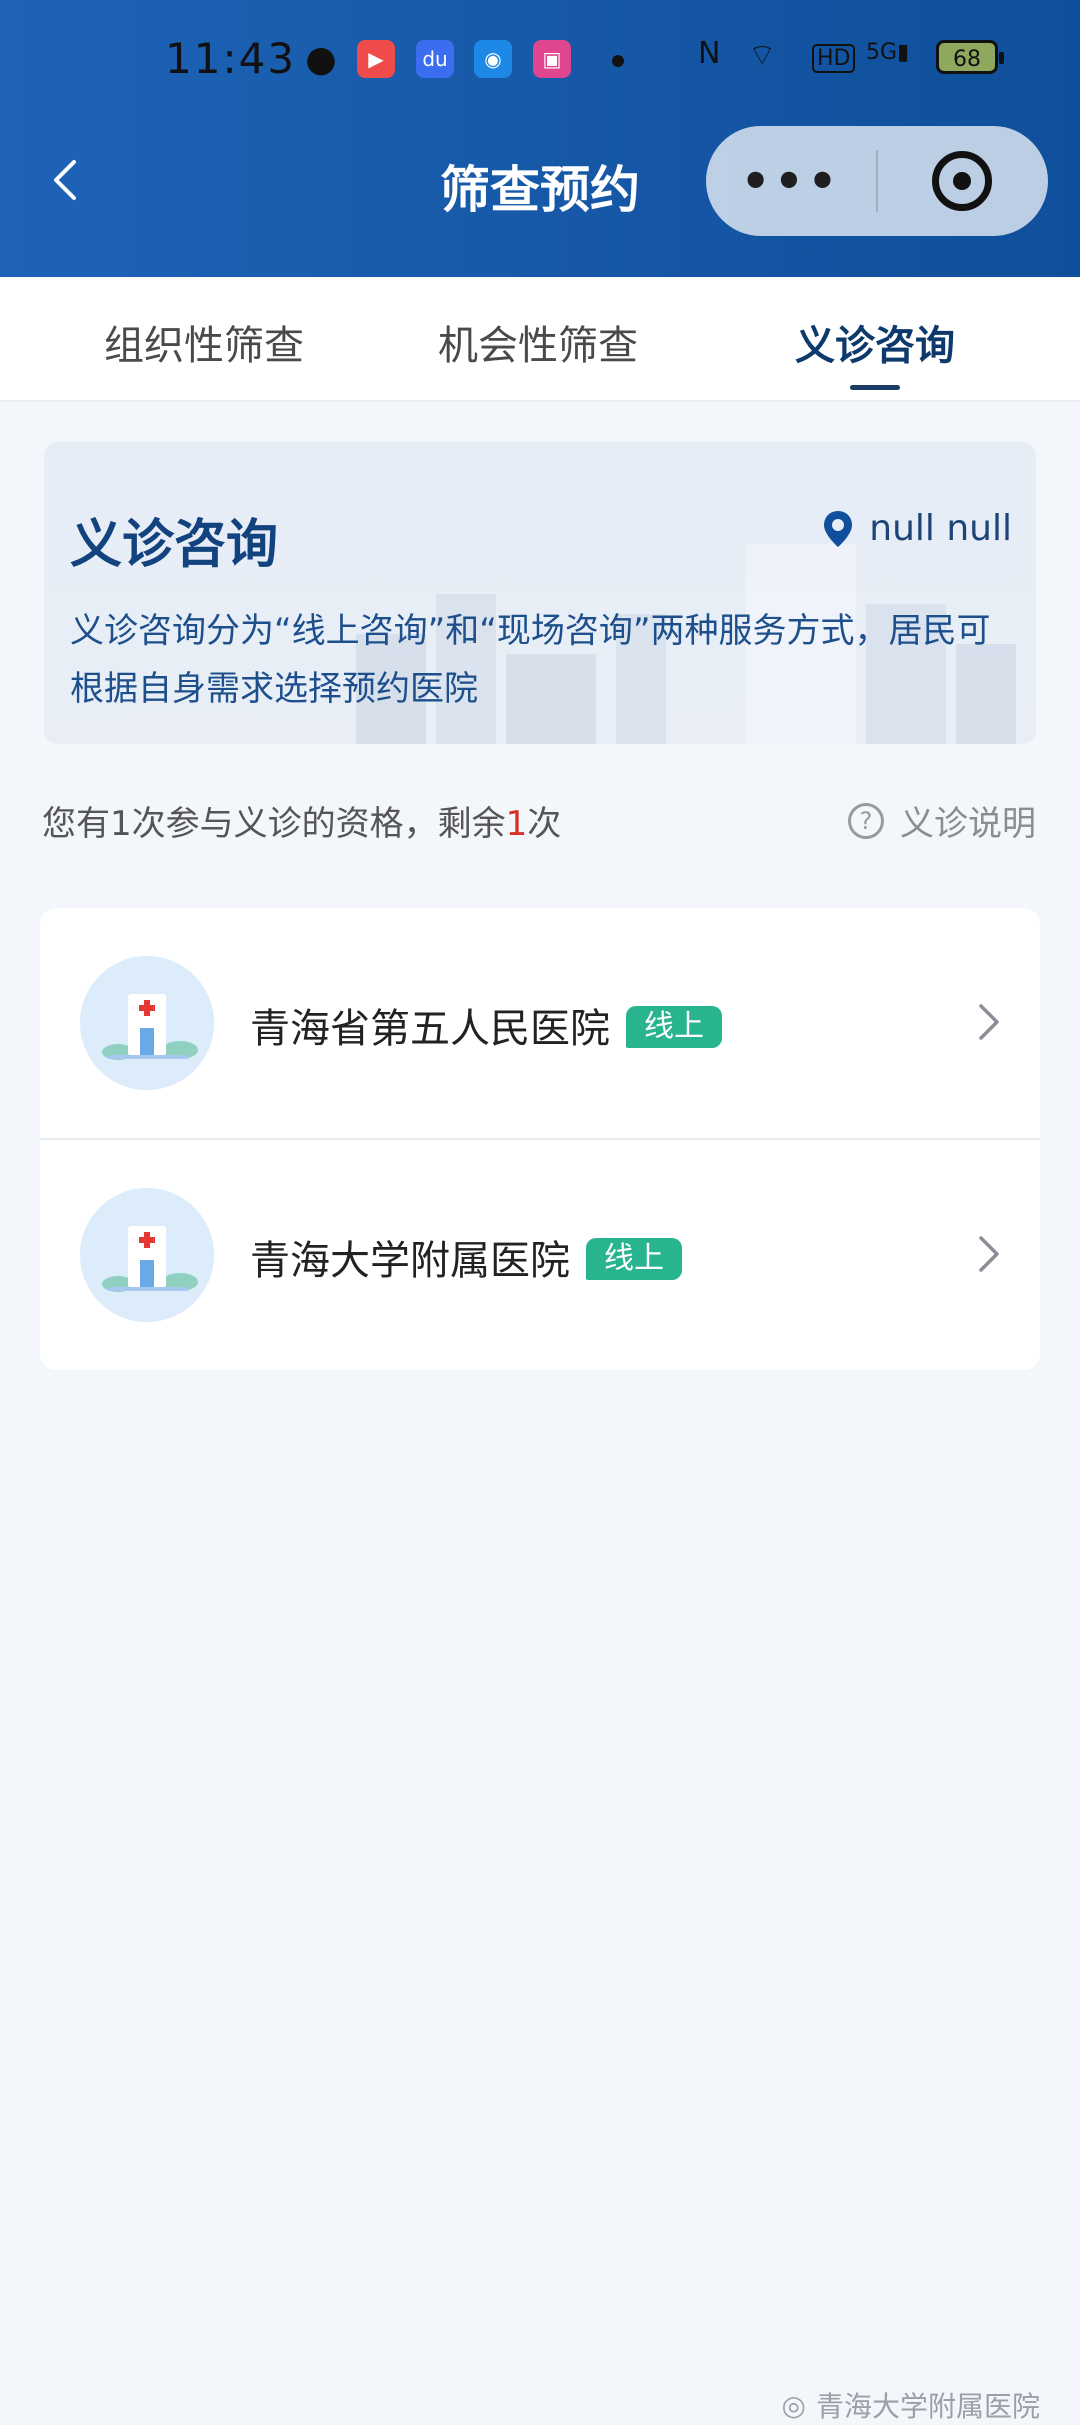 This screenshot has width=1080, height=2425. I want to click on miniprogram-capsule: •••, so click(877, 181).